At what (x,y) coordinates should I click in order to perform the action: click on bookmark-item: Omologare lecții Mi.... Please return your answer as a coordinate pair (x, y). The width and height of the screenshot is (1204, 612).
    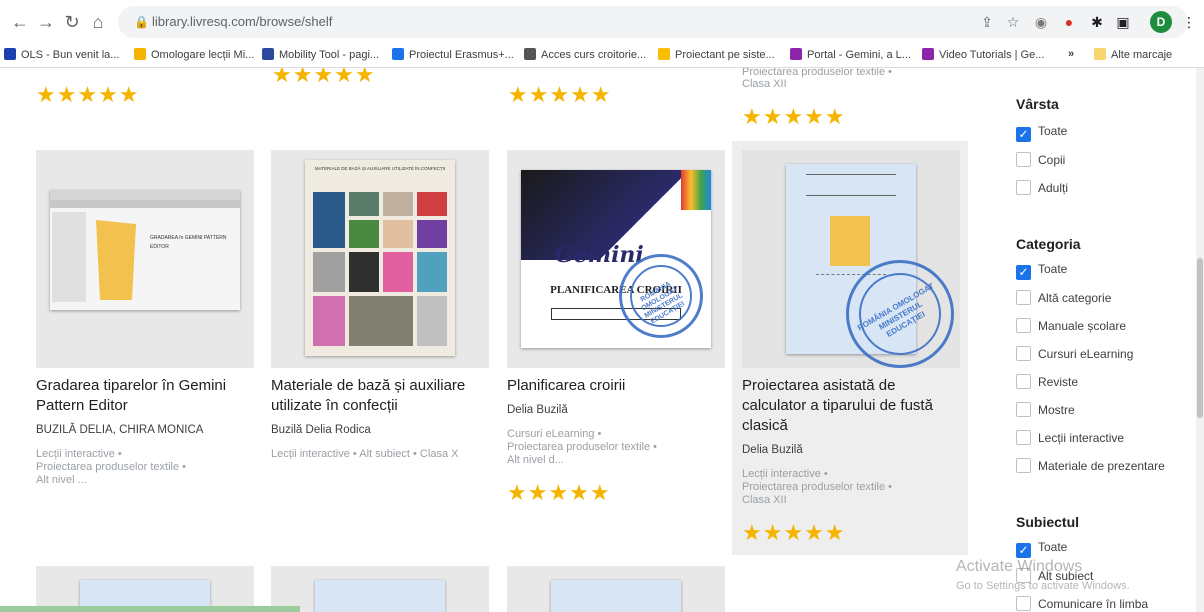
    Looking at the image, I should click on (194, 56).